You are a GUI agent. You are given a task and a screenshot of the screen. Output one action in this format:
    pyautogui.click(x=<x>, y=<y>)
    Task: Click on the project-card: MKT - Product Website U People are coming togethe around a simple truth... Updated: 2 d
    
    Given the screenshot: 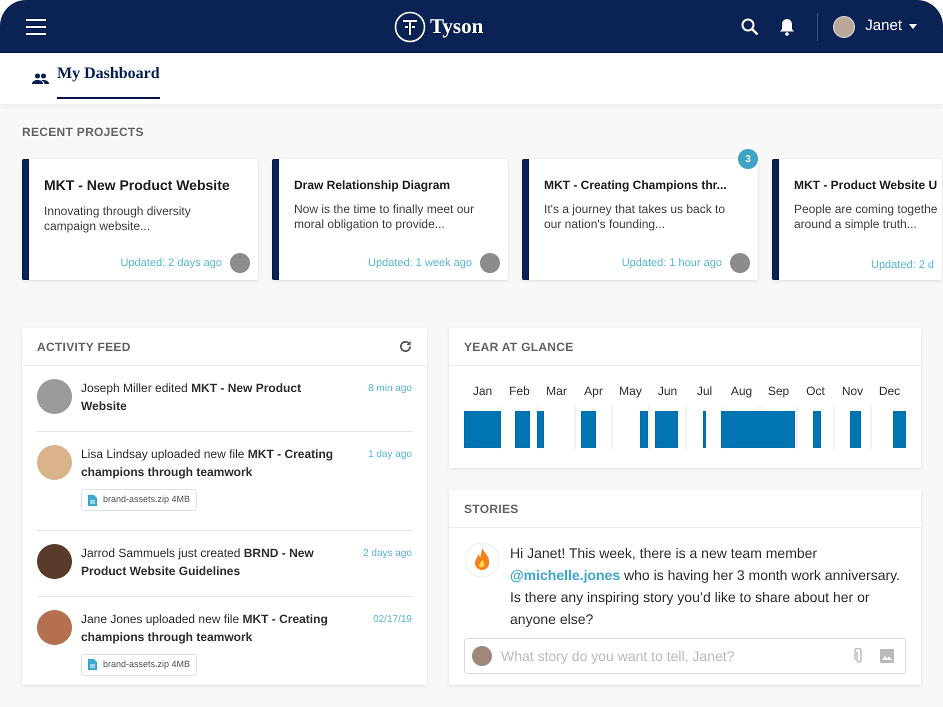 What is the action you would take?
    pyautogui.click(x=857, y=219)
    